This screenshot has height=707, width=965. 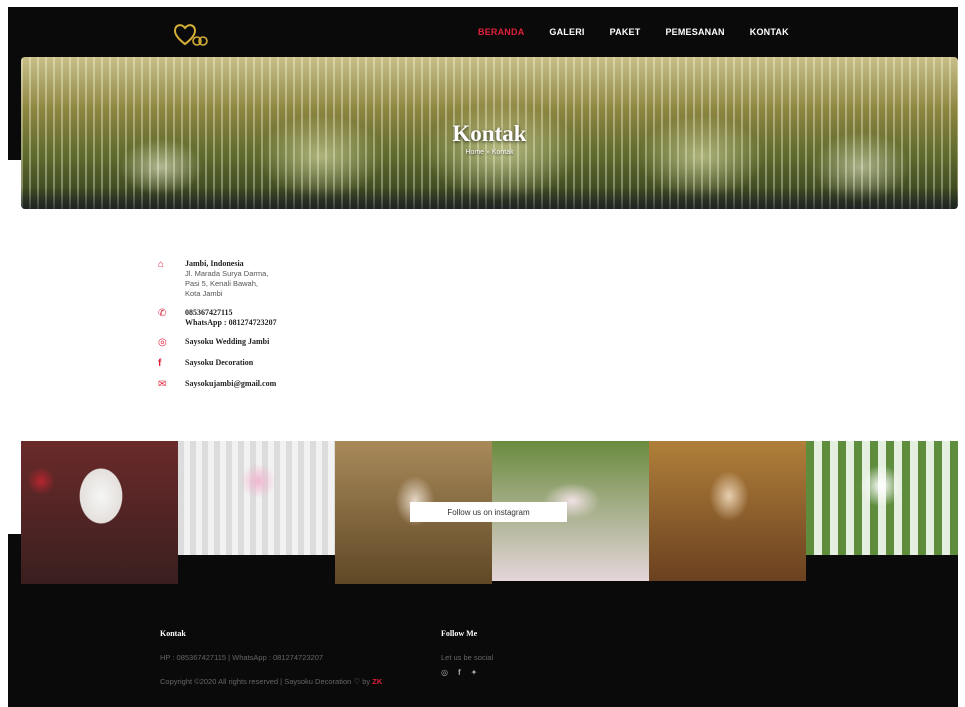 What do you see at coordinates (173, 633) in the screenshot?
I see `footer-contact-title: Kontak` at bounding box center [173, 633].